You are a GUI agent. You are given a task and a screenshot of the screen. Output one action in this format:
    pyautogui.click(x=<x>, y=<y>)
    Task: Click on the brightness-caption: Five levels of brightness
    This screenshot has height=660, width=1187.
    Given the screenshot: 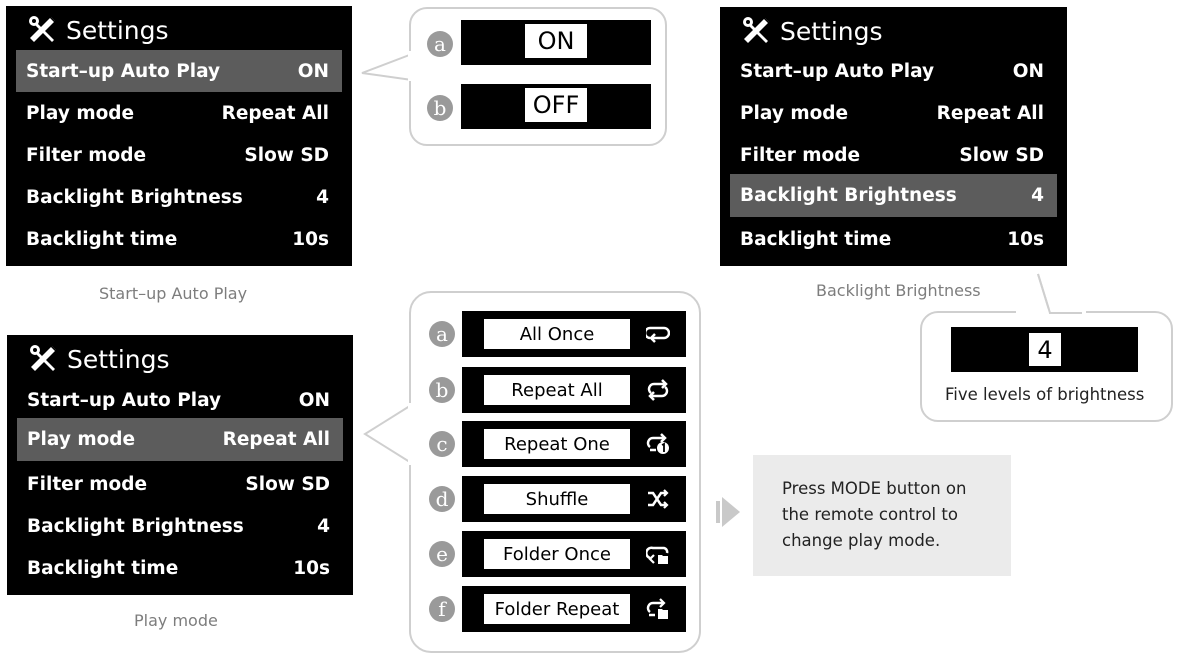 What is the action you would take?
    pyautogui.click(x=1045, y=394)
    